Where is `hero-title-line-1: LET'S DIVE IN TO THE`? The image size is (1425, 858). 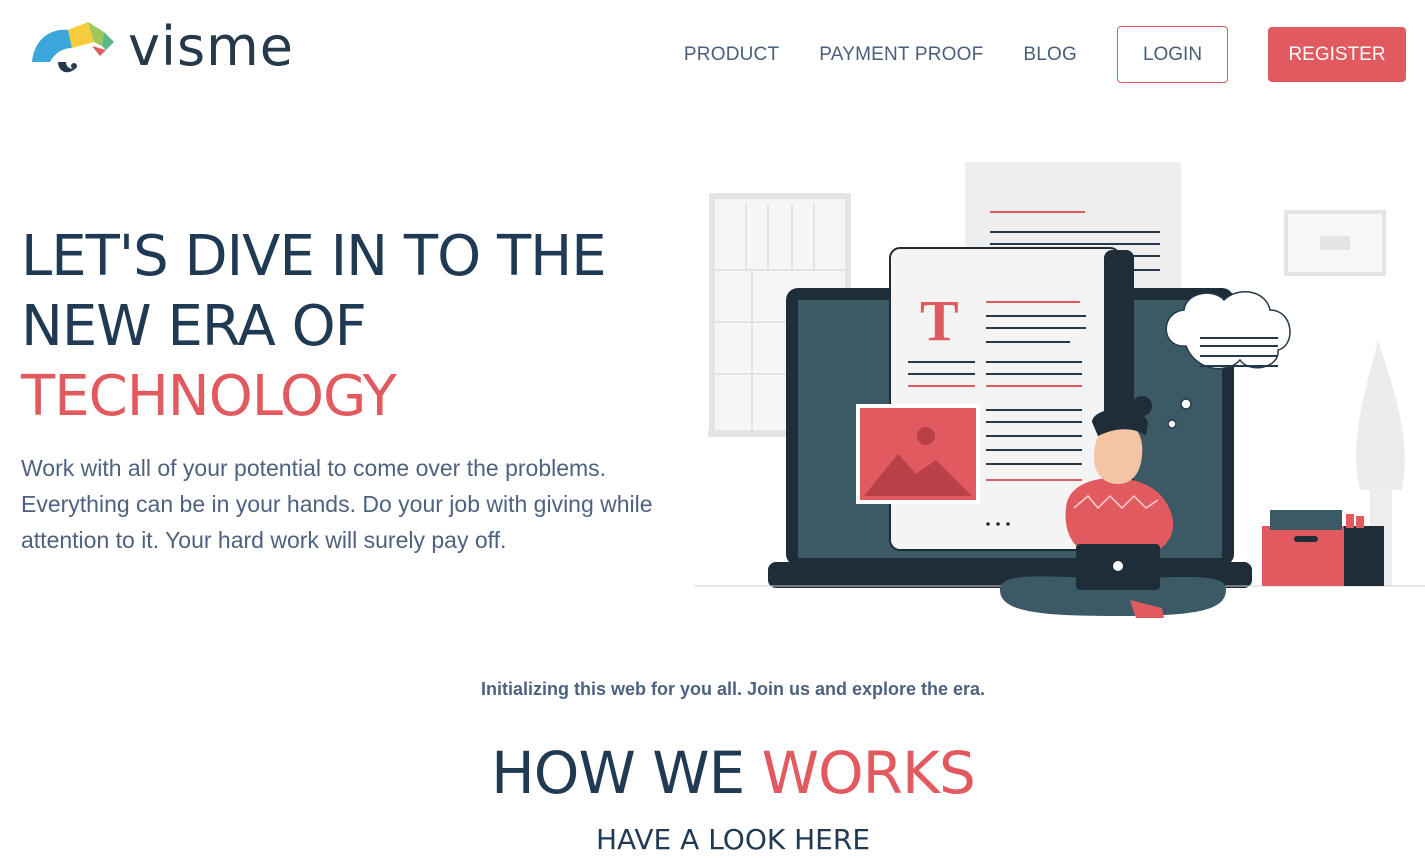
hero-title-line-1: LET'S DIVE IN TO THE is located at coordinates (314, 256).